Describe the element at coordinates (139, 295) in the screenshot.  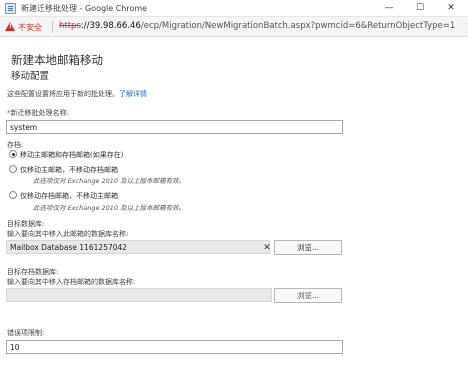
I see `target-archive-db-input` at that location.